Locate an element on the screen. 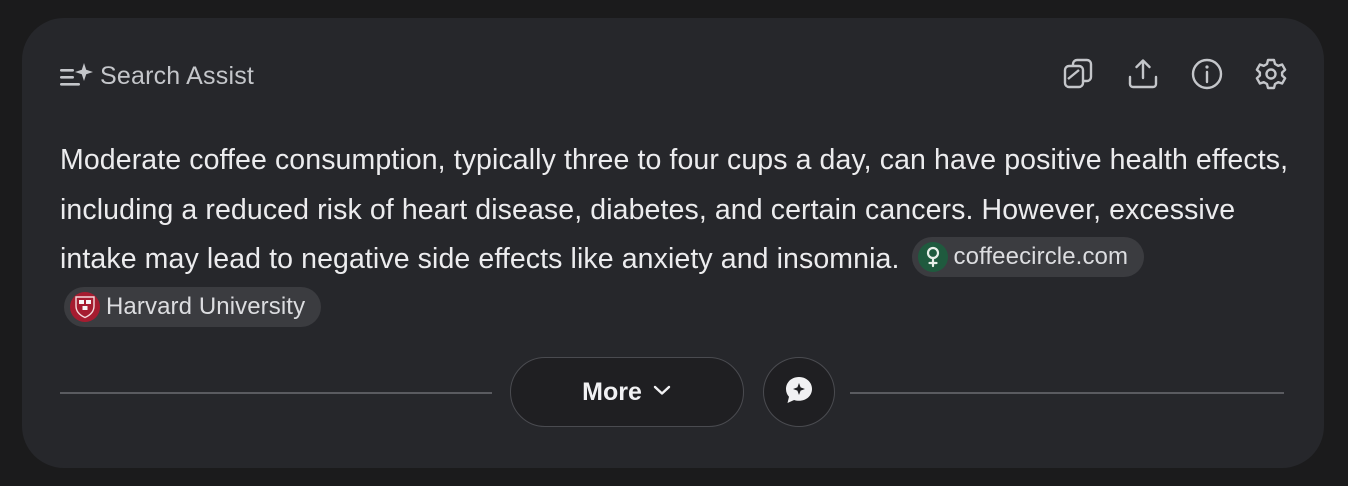 Image resolution: width=1348 pixels, height=486 pixels. source-label: coffeecircle.com is located at coordinates (1041, 257).